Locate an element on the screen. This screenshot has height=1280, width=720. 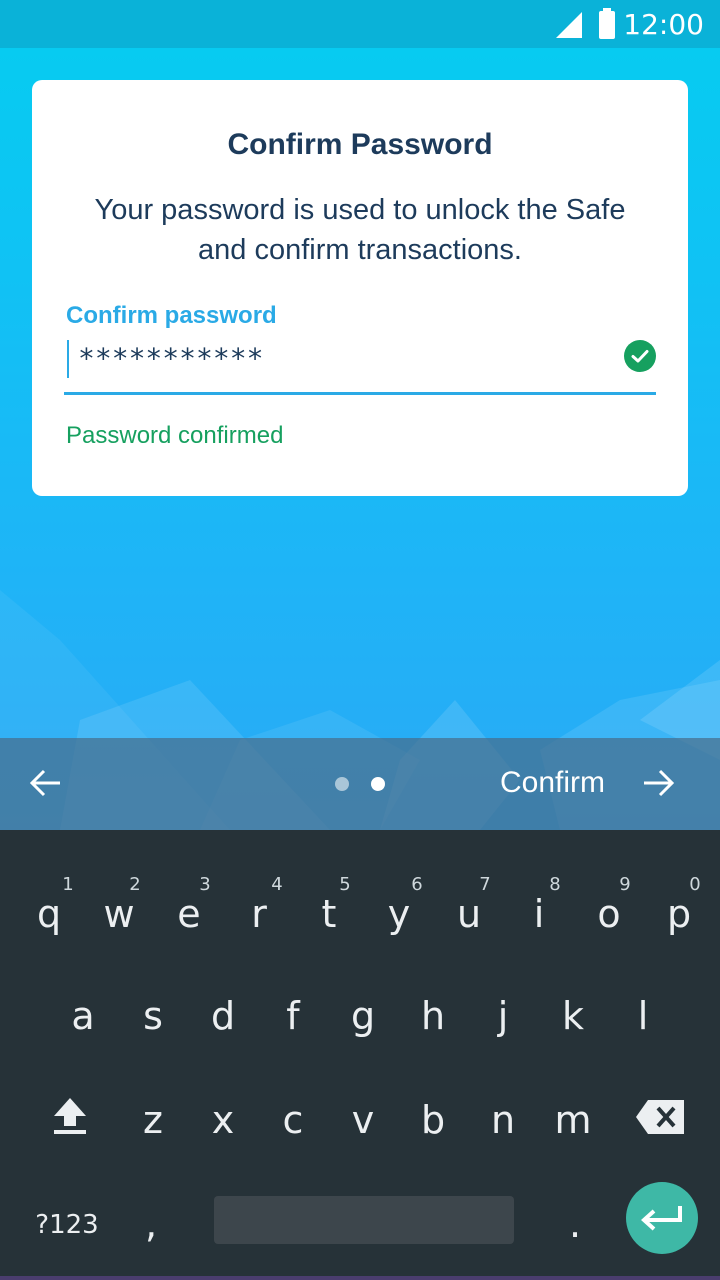
key-m: m is located at coordinates (573, 1120).